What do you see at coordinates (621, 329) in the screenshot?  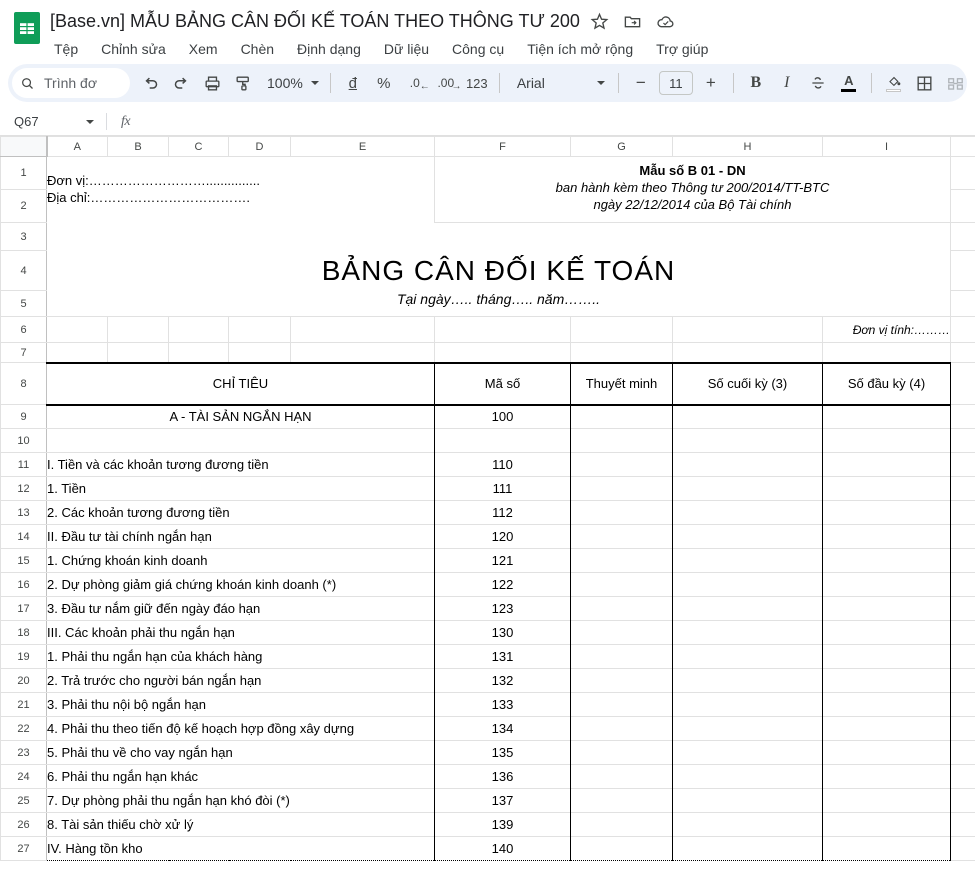 I see `cell-g6` at bounding box center [621, 329].